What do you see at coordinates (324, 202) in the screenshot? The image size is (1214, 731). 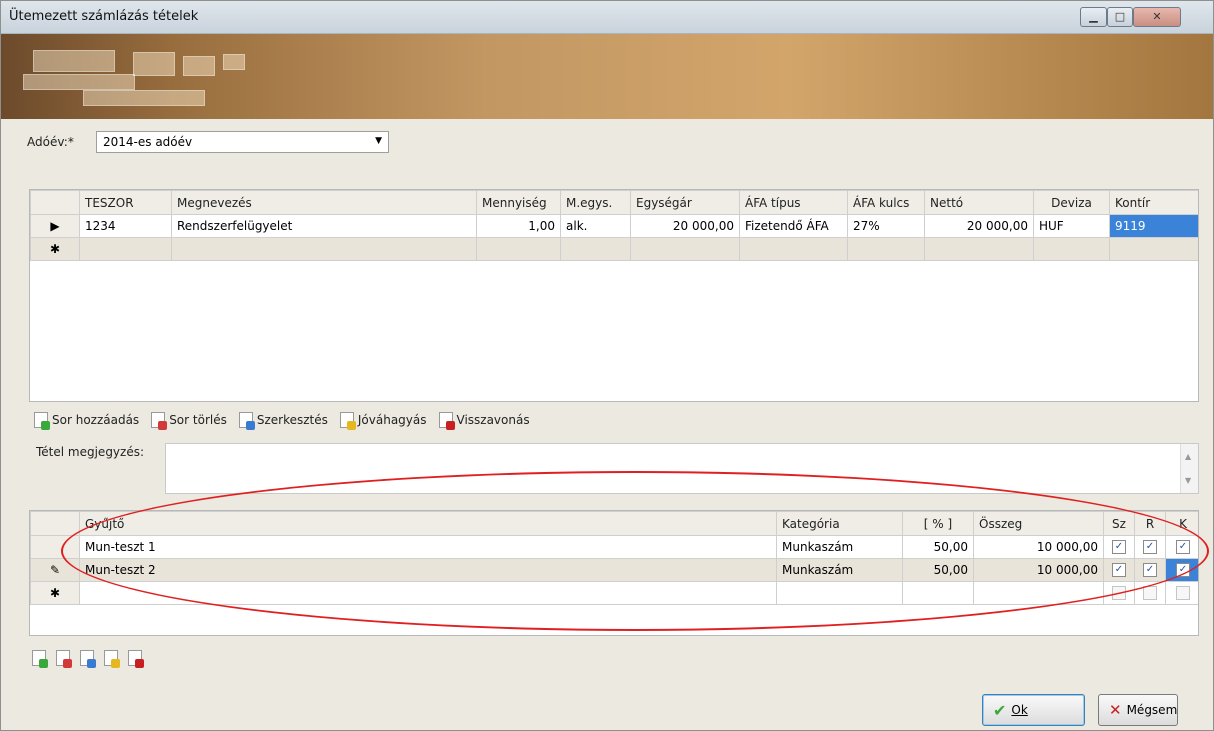 I see `col-name: Megnevezés` at bounding box center [324, 202].